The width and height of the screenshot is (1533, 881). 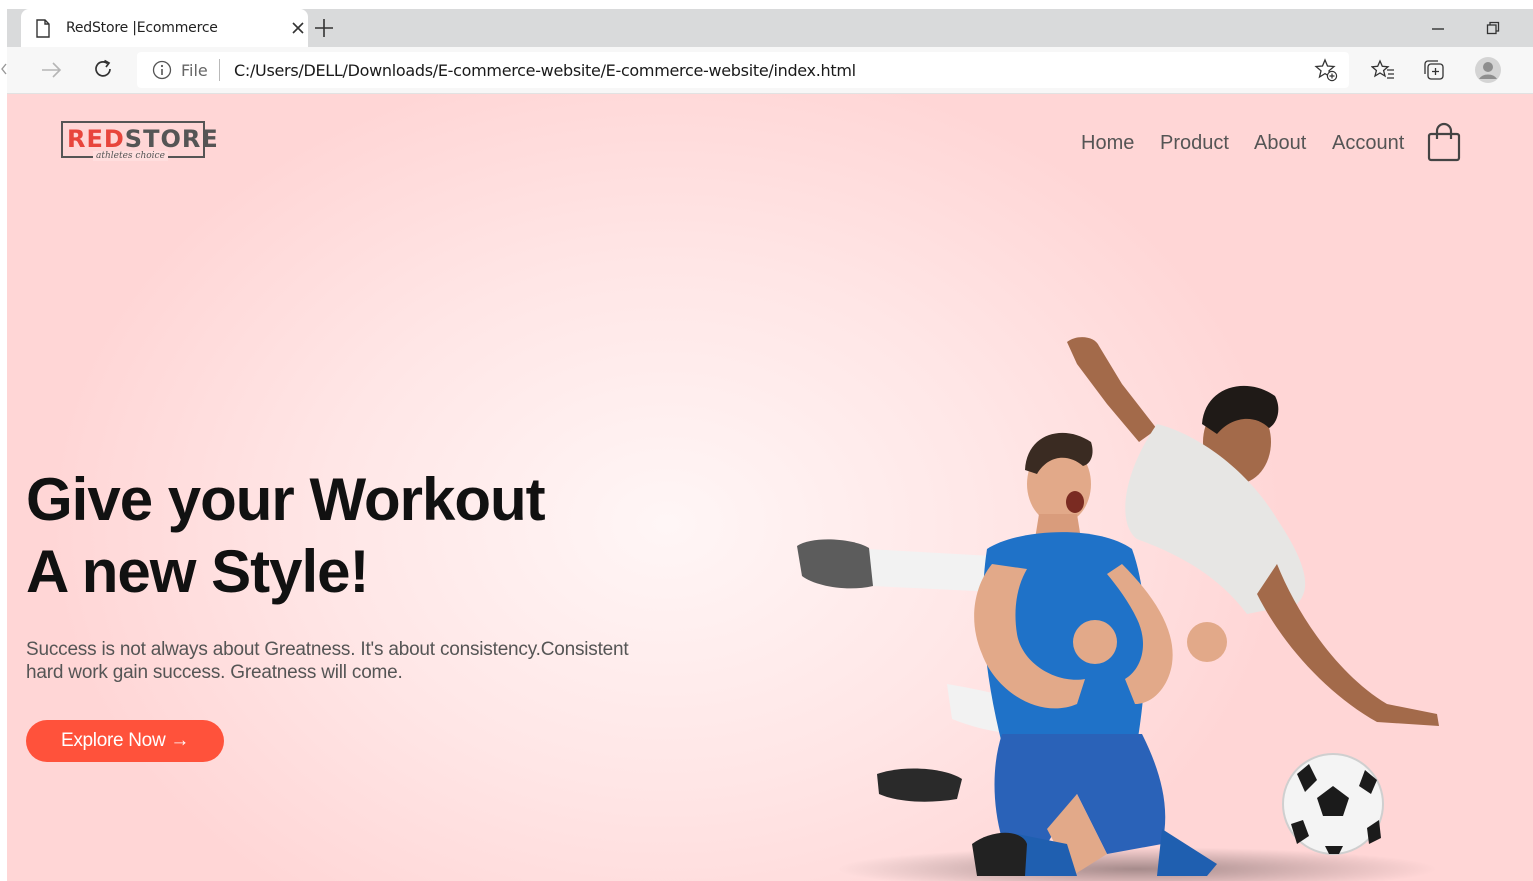 What do you see at coordinates (1438, 29) in the screenshot?
I see `minimize-icon` at bounding box center [1438, 29].